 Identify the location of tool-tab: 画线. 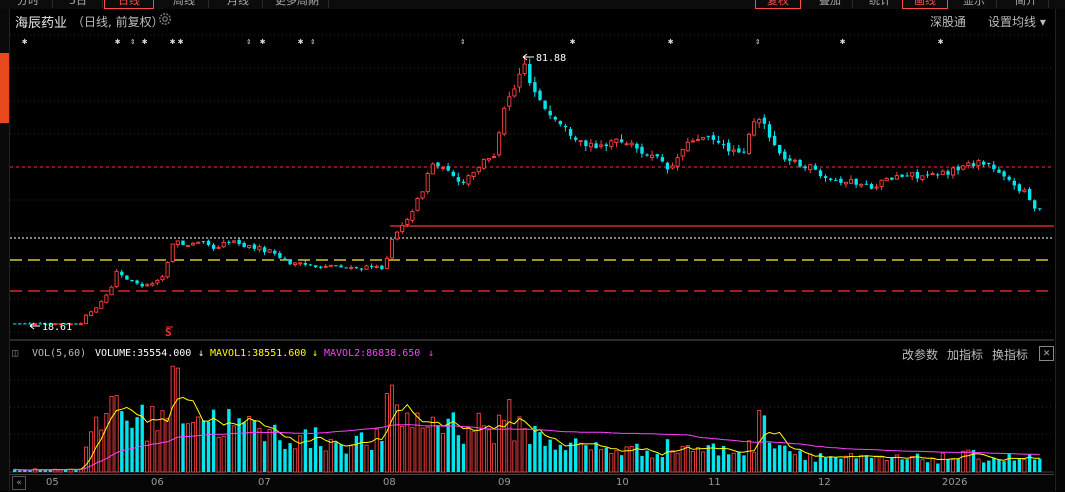
(925, 4).